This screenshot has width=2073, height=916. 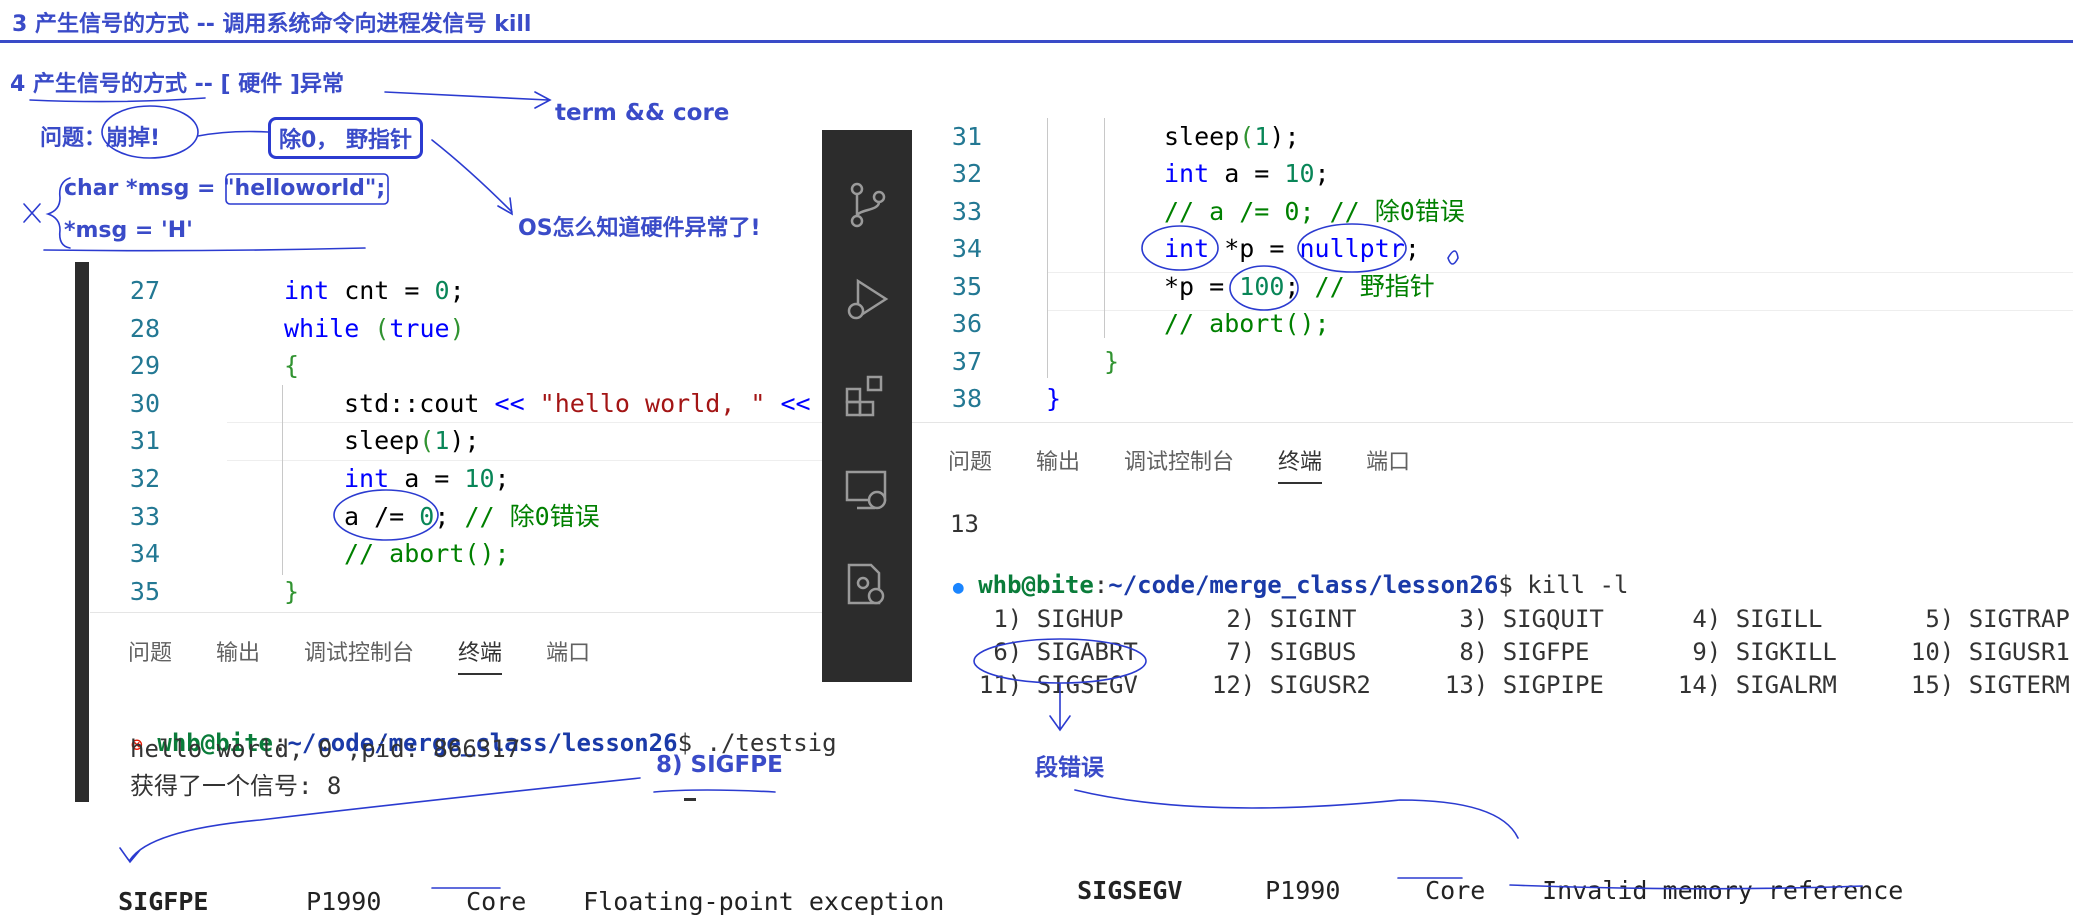 What do you see at coordinates (307, 189) in the screenshot?
I see `pen-box-helloworld` at bounding box center [307, 189].